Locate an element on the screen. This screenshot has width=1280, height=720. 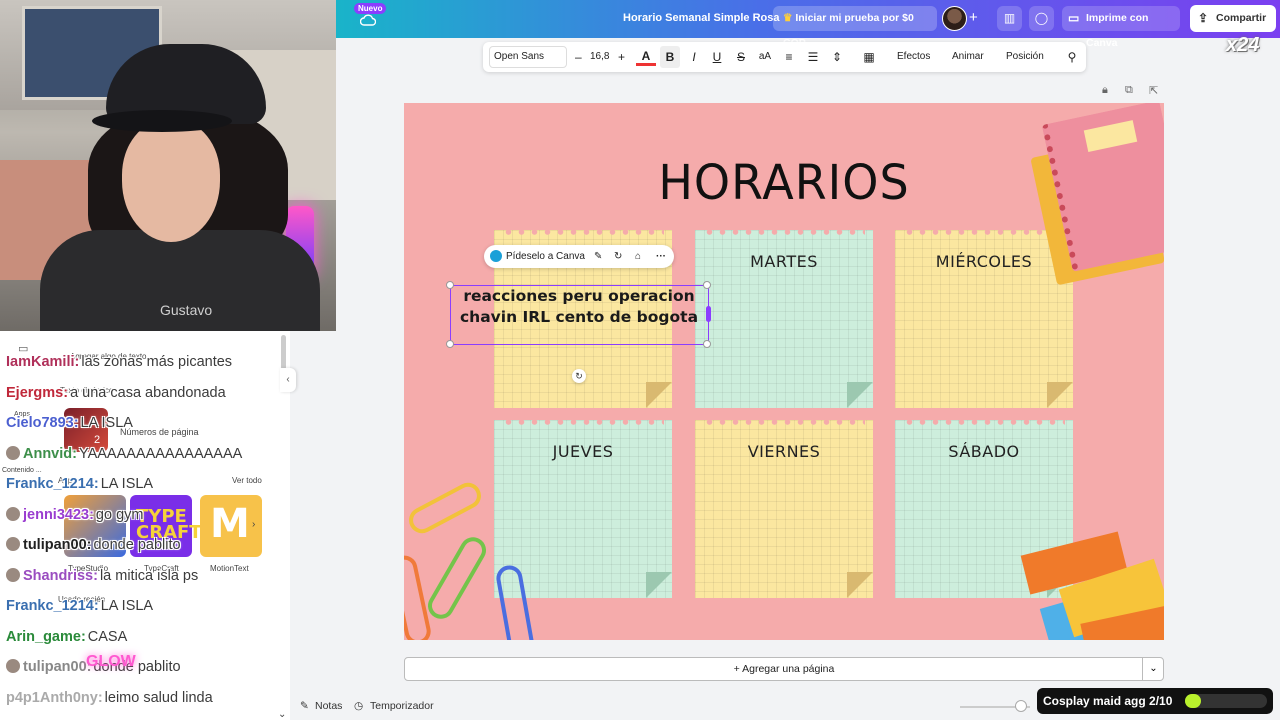
effects-button: Efectos is located at coordinates (913, 57).